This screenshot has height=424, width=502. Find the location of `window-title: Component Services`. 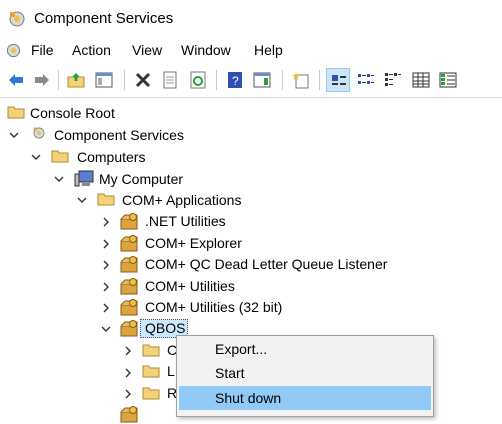

window-title: Component Services is located at coordinates (104, 18).